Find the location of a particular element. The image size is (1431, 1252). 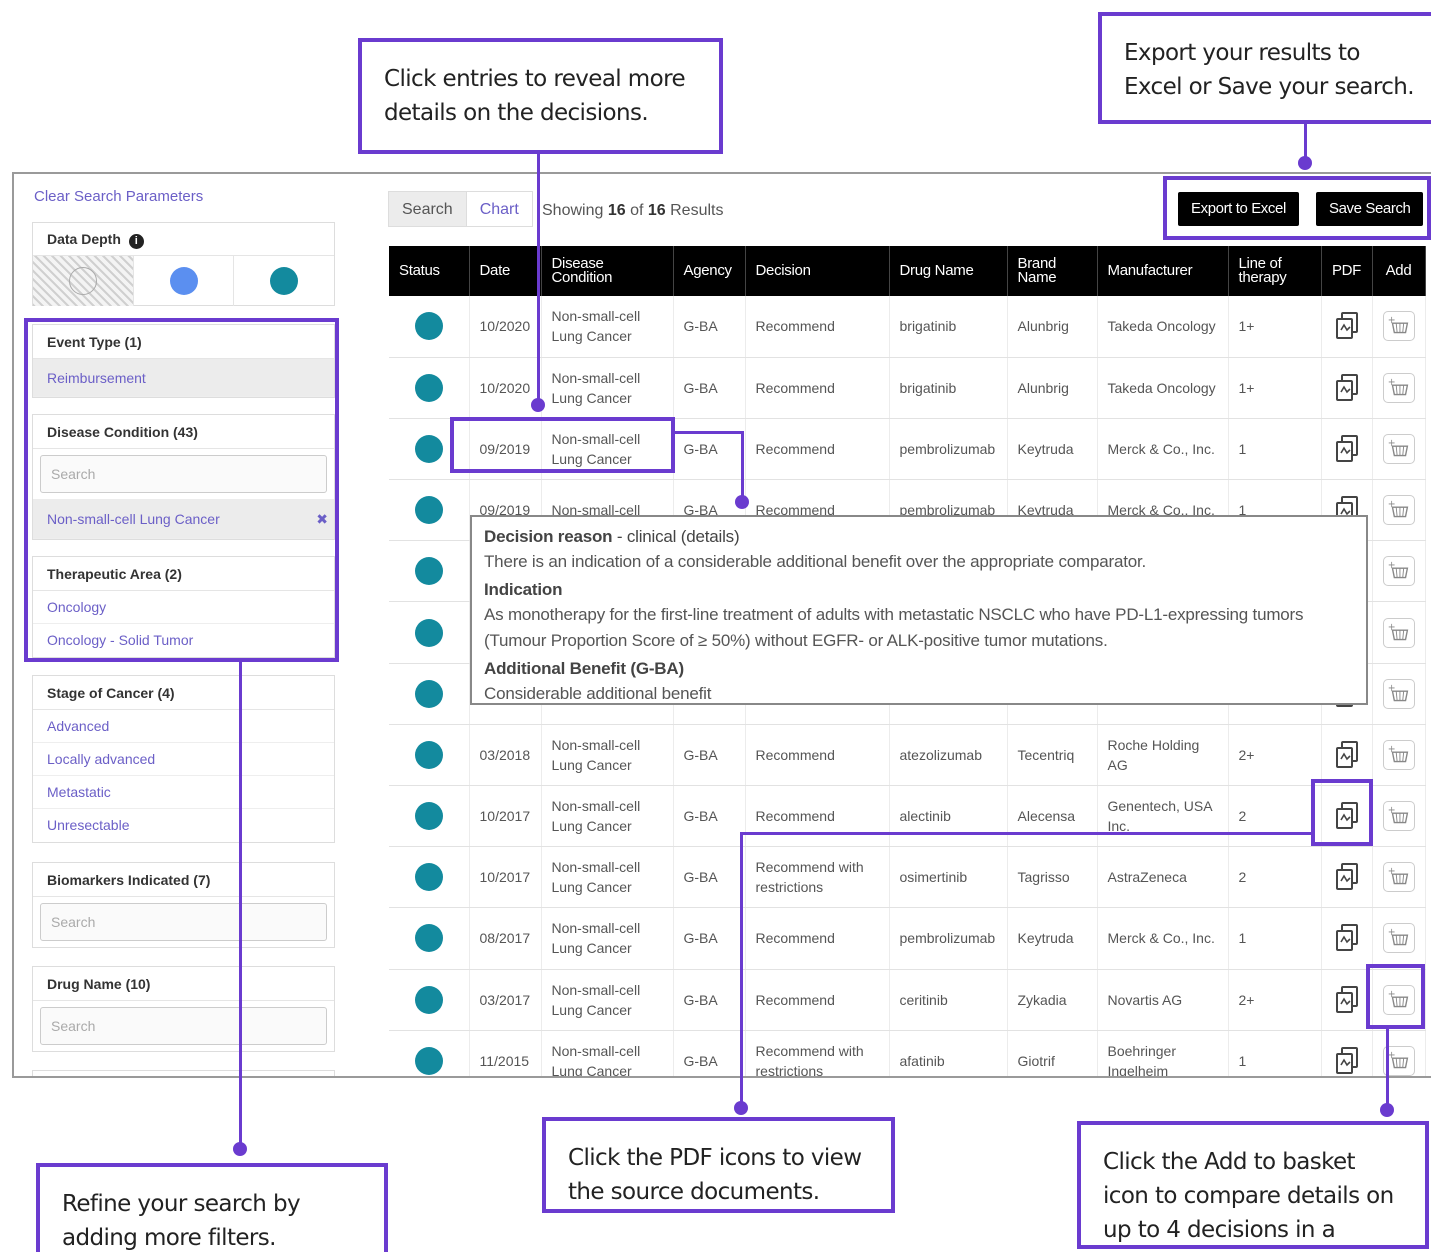

column-header: Agency is located at coordinates (709, 271).